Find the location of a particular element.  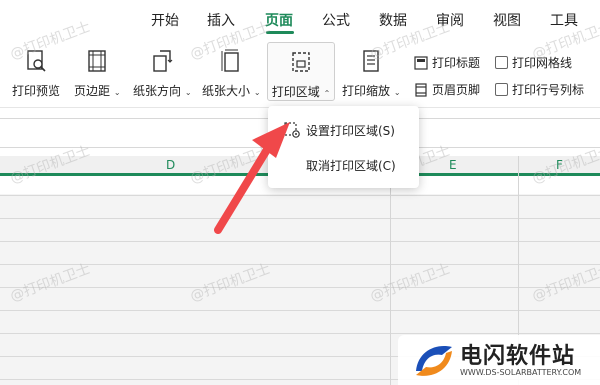

print-scale-button: 打印缩放 ⌄ is located at coordinates (371, 73).